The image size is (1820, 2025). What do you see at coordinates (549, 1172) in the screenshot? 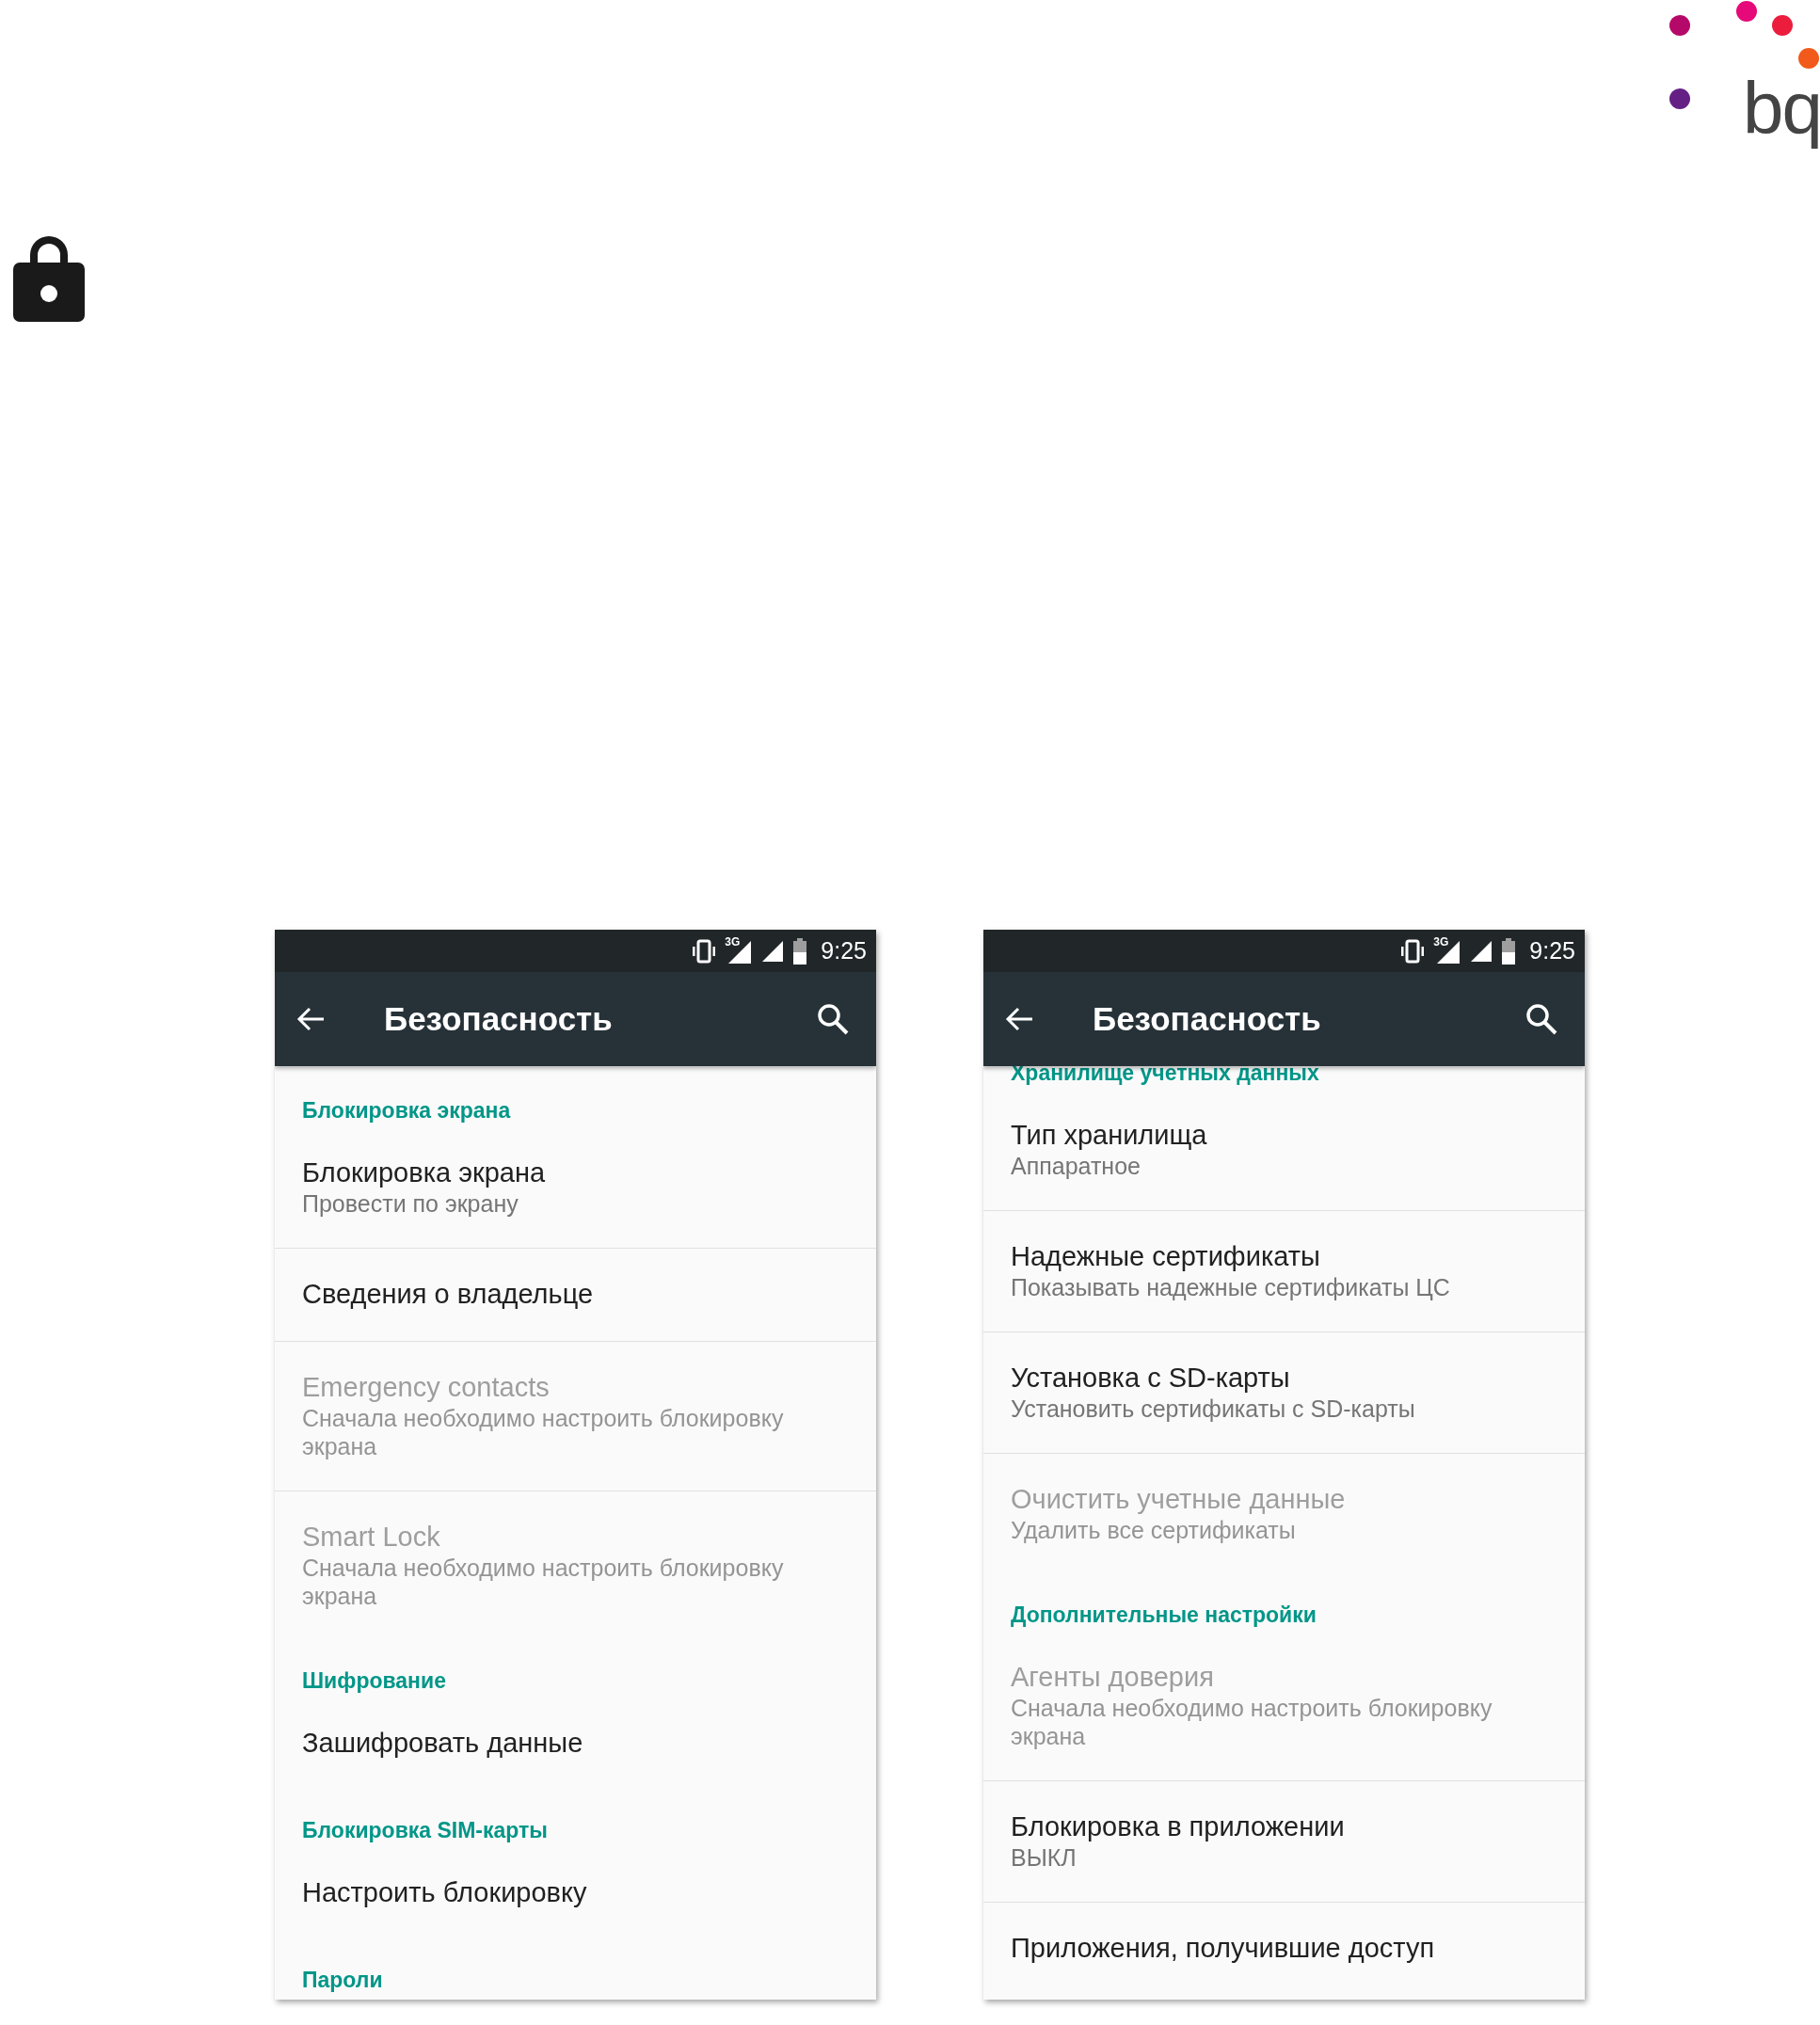
I see `setting-title: Блокировка экрана` at bounding box center [549, 1172].